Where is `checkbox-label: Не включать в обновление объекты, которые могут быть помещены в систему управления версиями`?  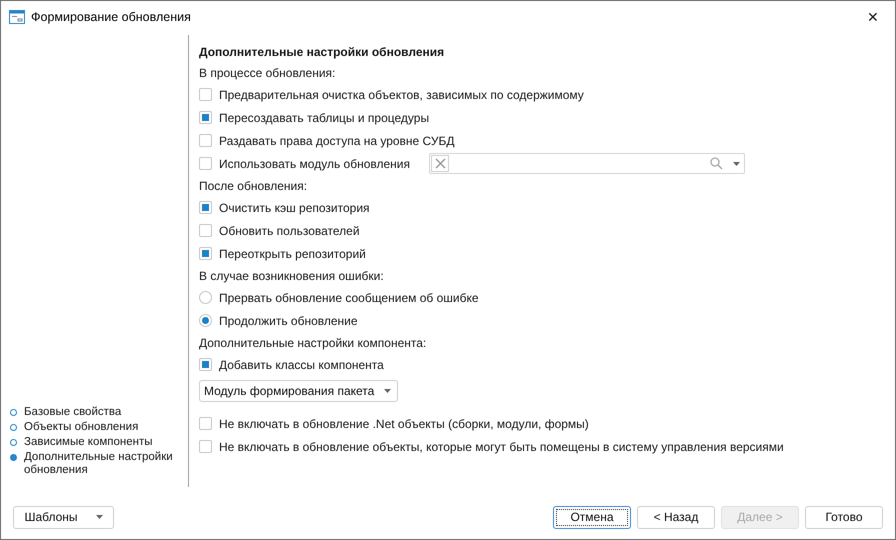 checkbox-label: Не включать в обновление объекты, которые могут быть помещены в систему управления версиями is located at coordinates (501, 447).